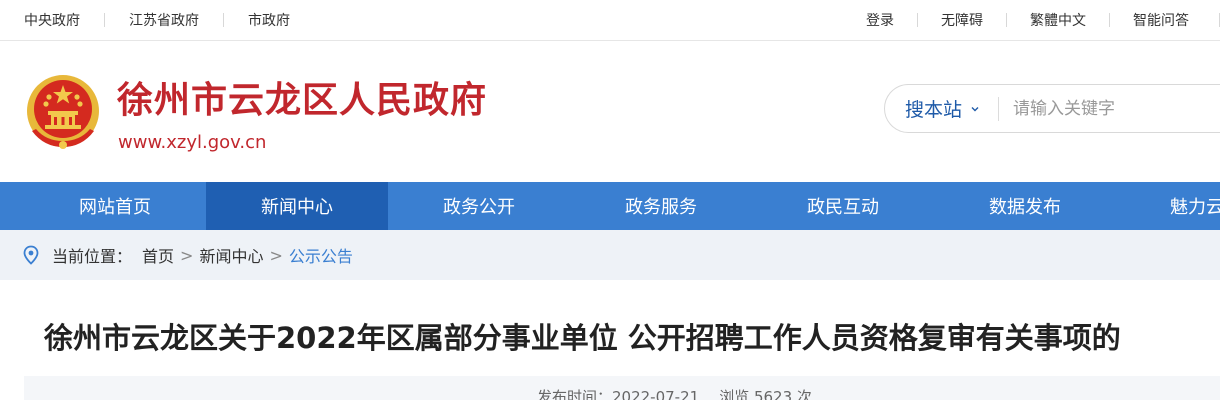  What do you see at coordinates (158, 255) in the screenshot?
I see `breadcrumb-home: 首页` at bounding box center [158, 255].